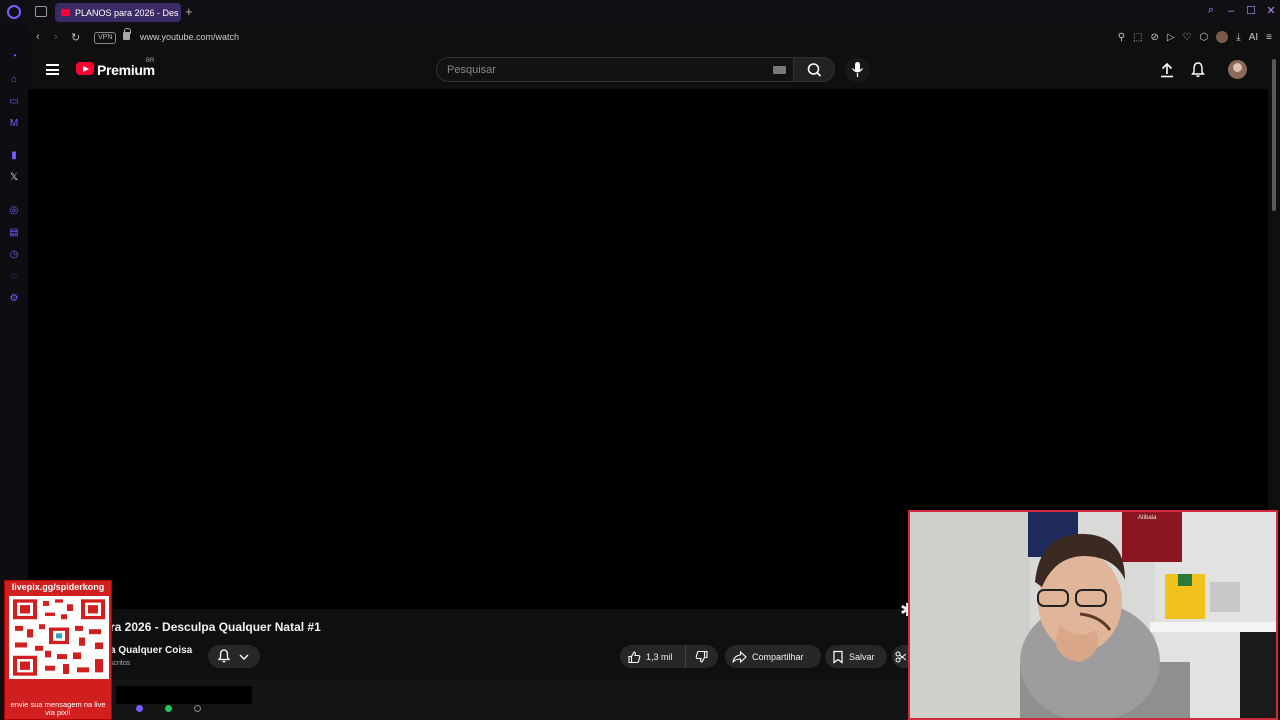 This screenshot has width=1280, height=720. Describe the element at coordinates (127, 34) in the screenshot. I see `lock-icon` at that location.